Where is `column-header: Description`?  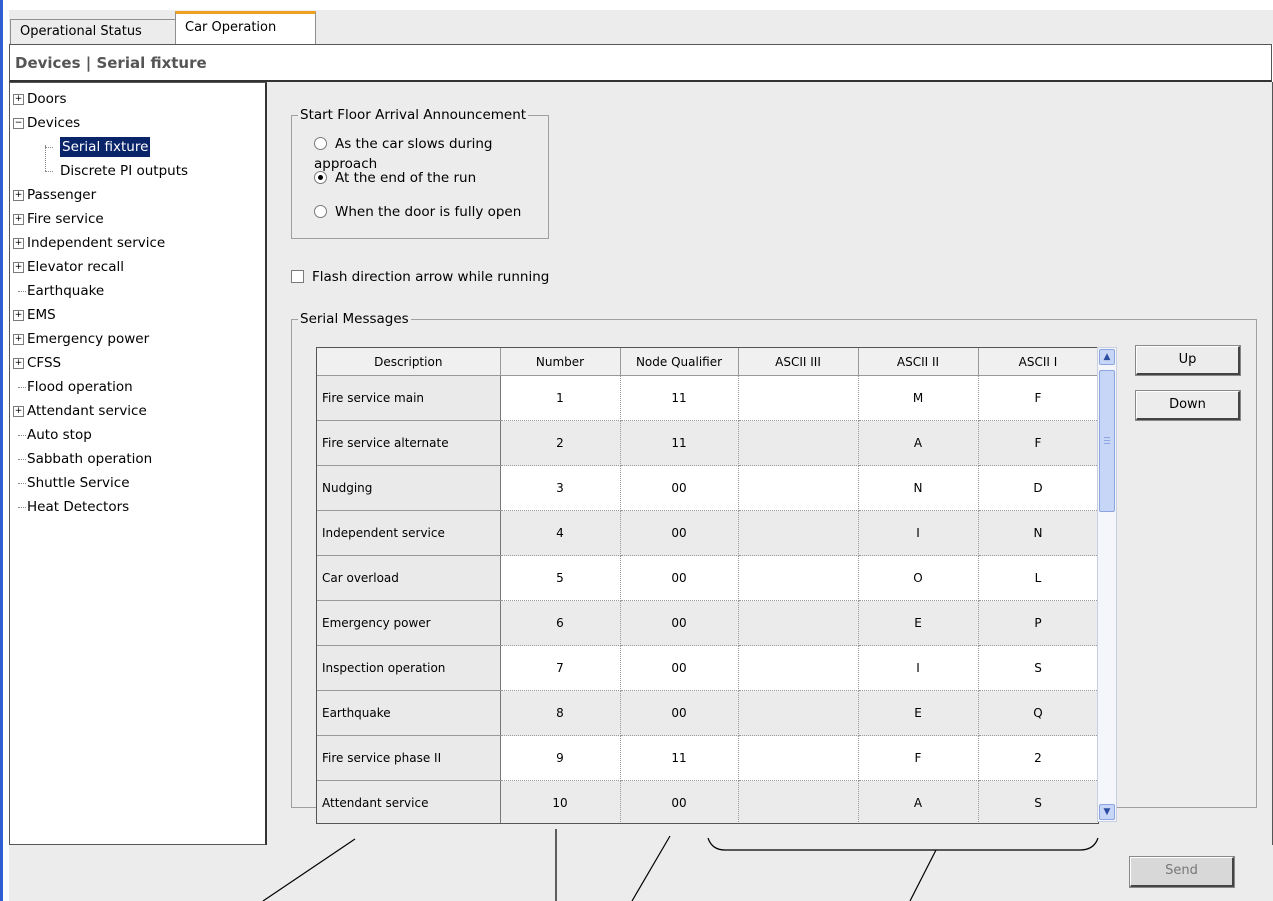 column-header: Description is located at coordinates (409, 362).